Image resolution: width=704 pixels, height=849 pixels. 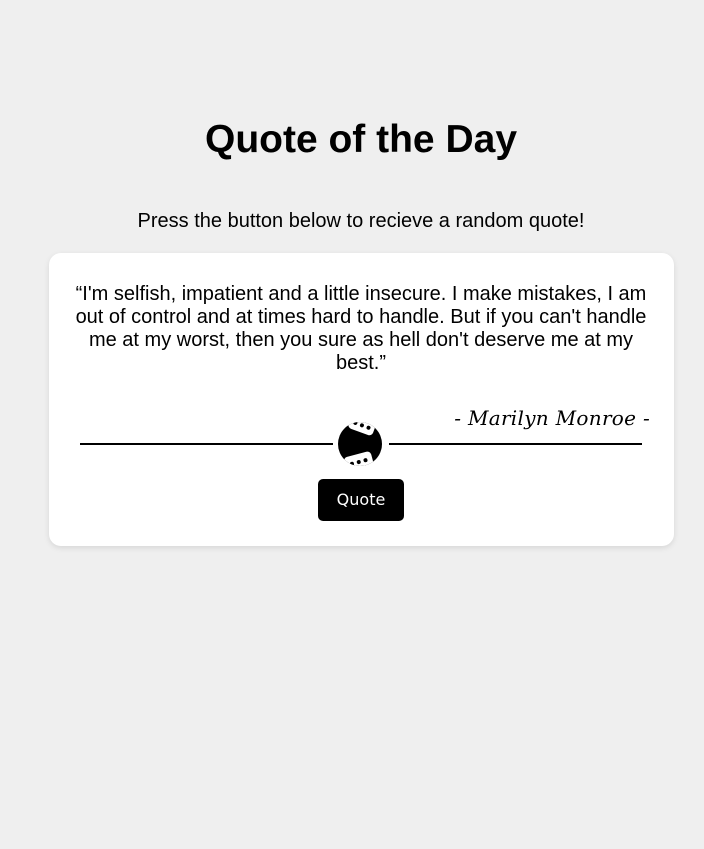 What do you see at coordinates (206, 444) in the screenshot?
I see `divider-left` at bounding box center [206, 444].